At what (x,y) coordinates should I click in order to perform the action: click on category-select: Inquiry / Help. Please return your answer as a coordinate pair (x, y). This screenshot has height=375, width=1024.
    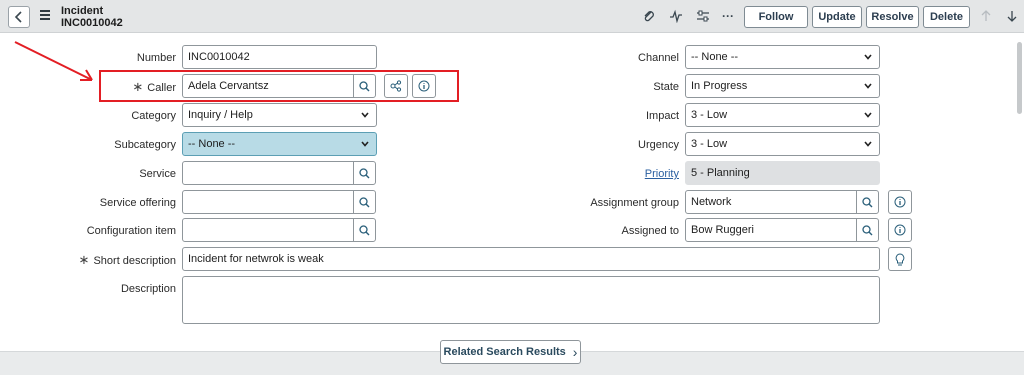
    Looking at the image, I should click on (279, 115).